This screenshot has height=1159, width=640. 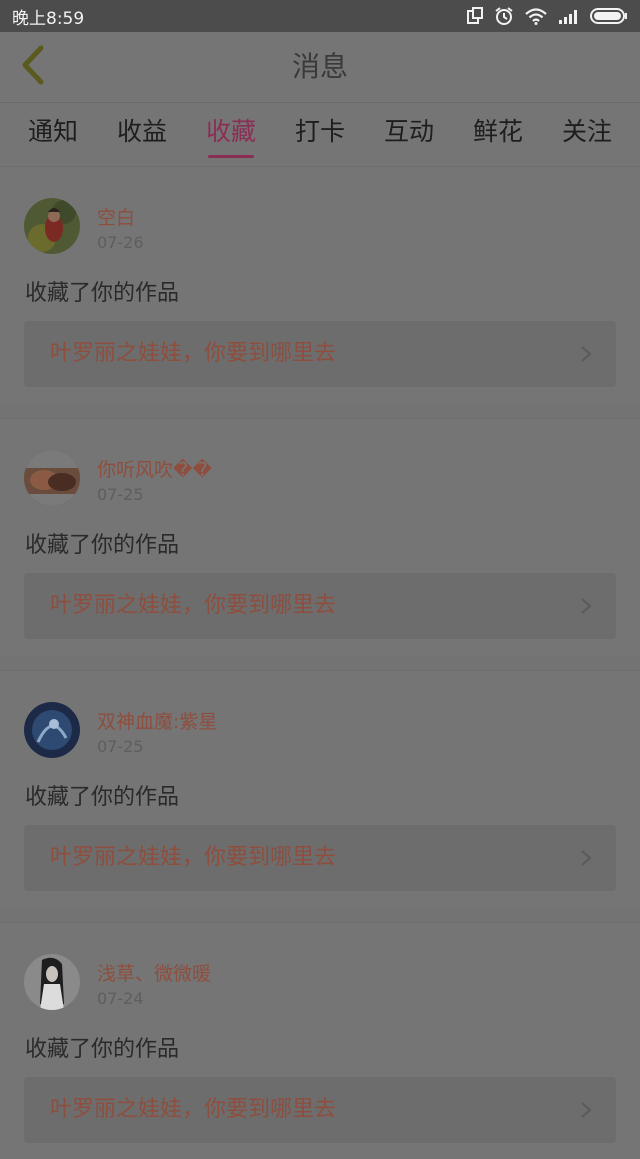 I want to click on user-name: 双神血魔:紫星, so click(x=157, y=720).